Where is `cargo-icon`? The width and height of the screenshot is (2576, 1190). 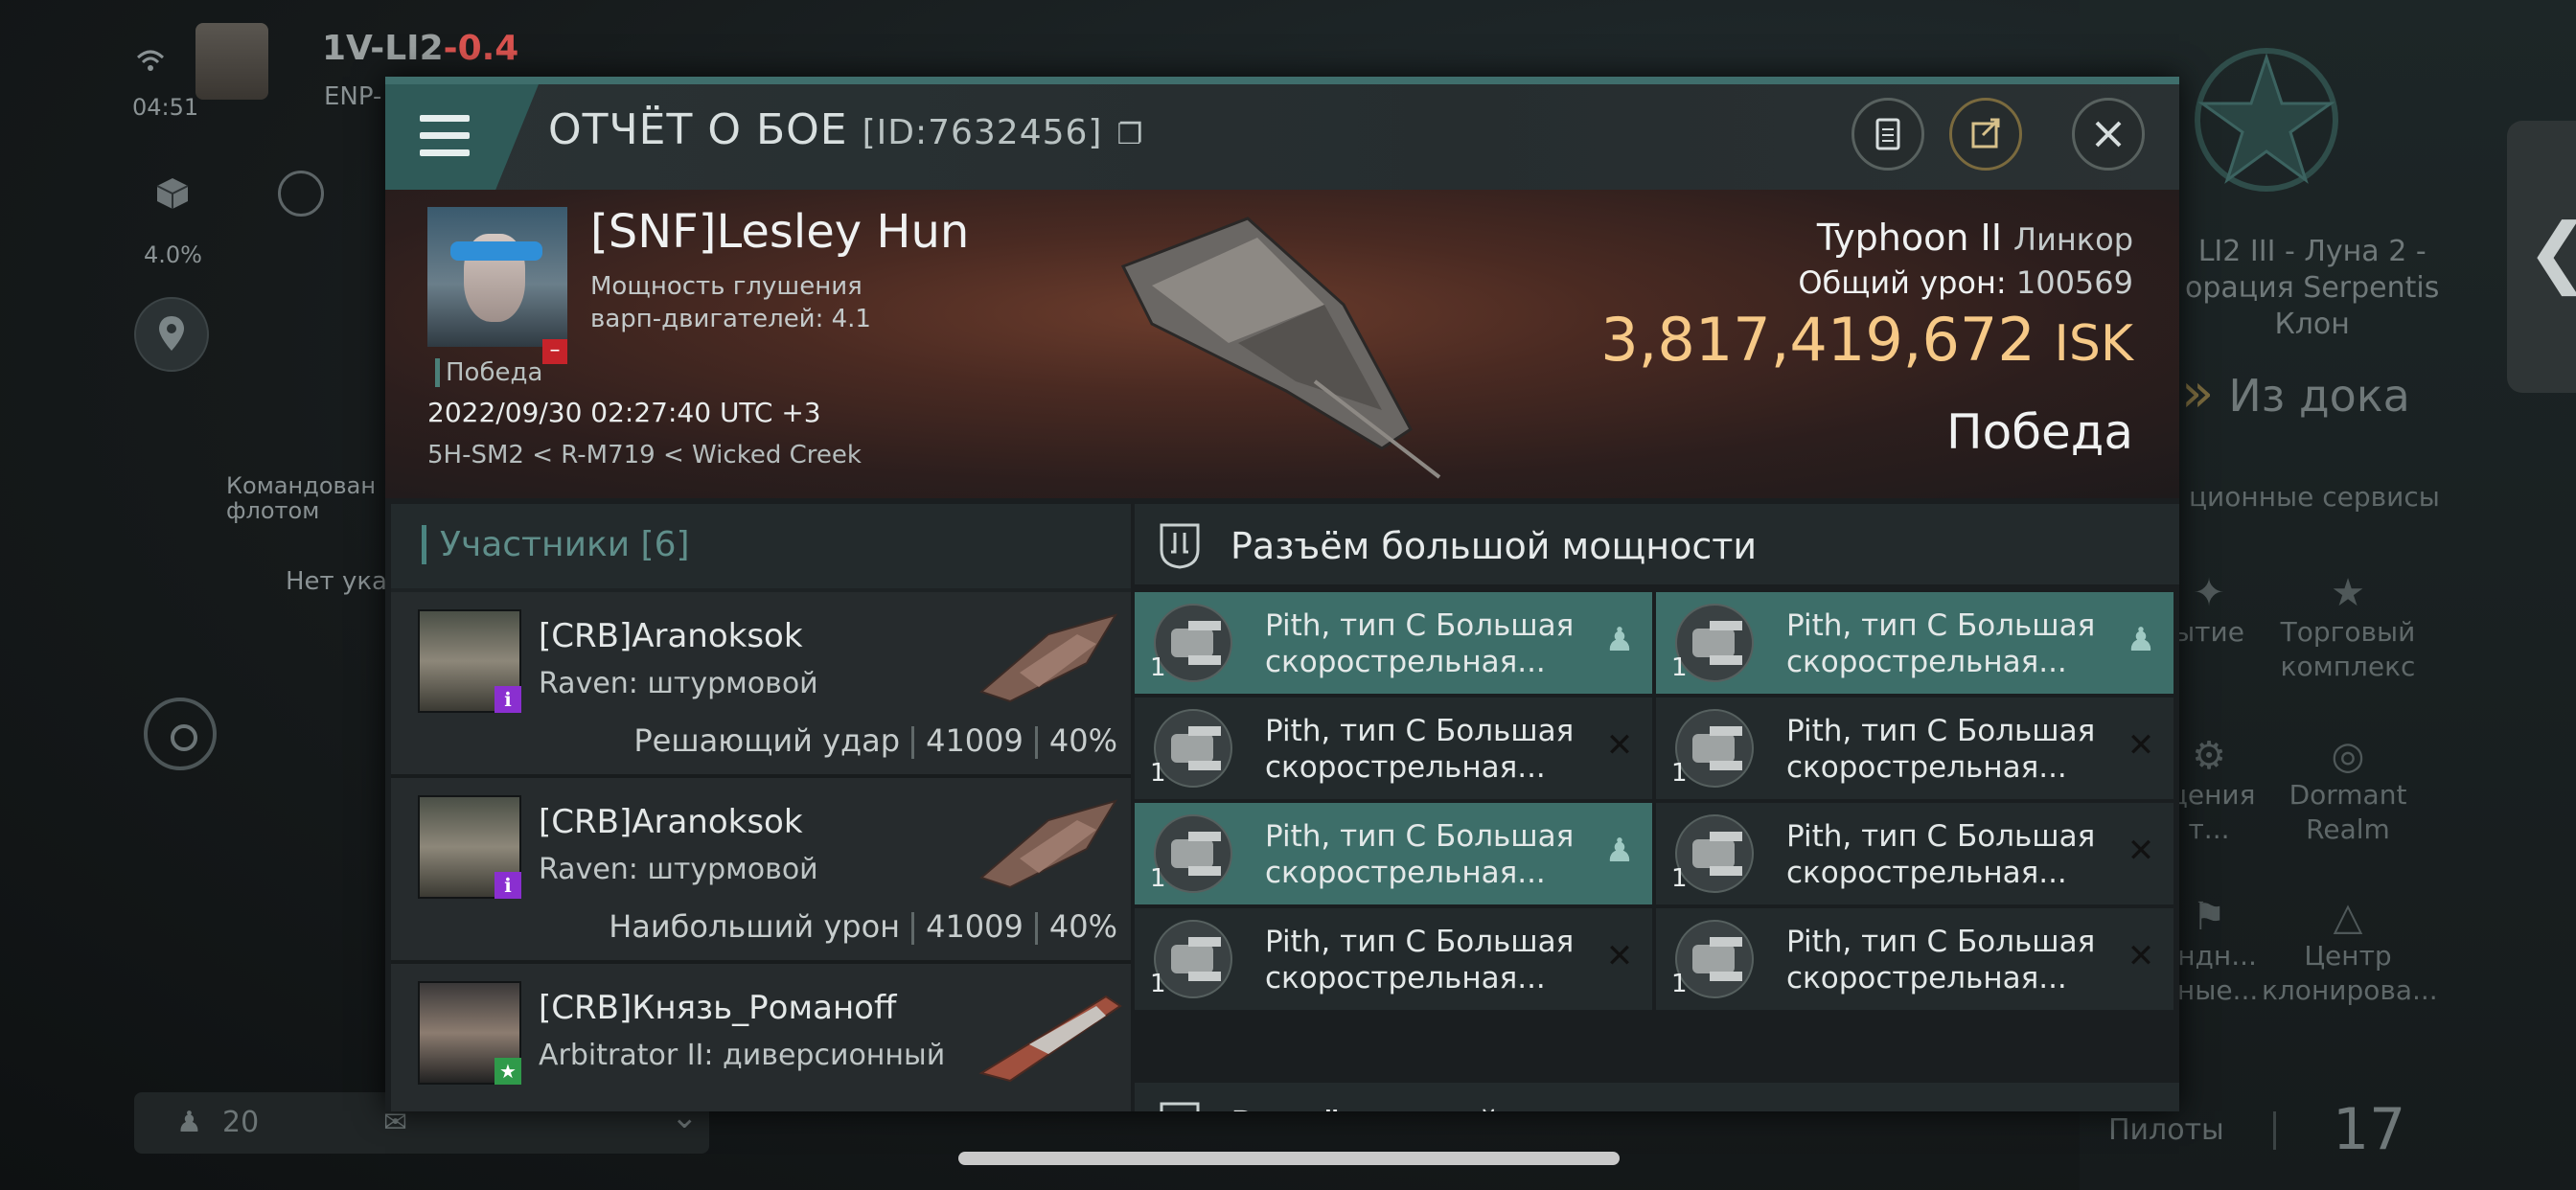 cargo-icon is located at coordinates (172, 194).